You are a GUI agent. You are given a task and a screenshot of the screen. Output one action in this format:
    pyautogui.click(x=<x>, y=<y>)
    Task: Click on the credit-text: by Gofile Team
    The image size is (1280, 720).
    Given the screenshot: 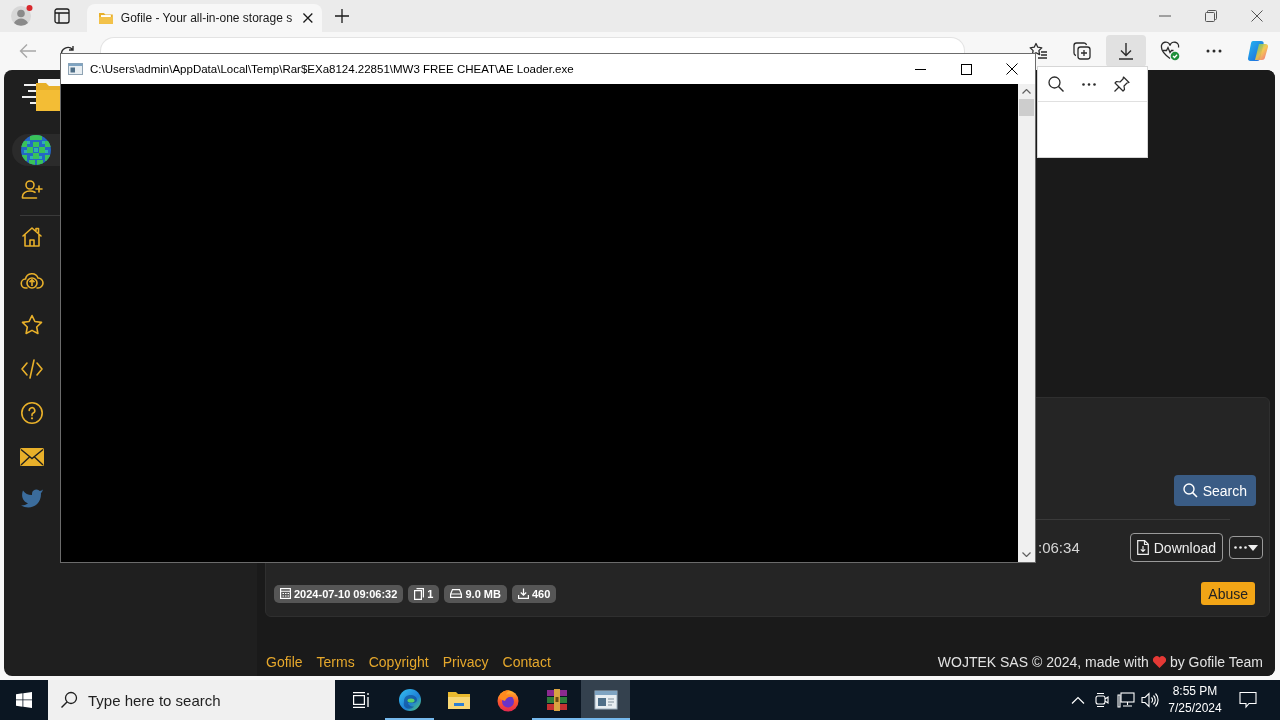 What is the action you would take?
    pyautogui.click(x=1216, y=662)
    